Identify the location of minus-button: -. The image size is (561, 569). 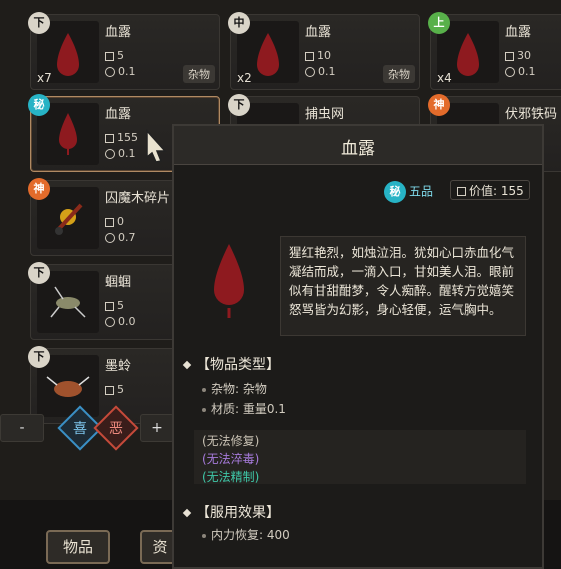
(22, 428).